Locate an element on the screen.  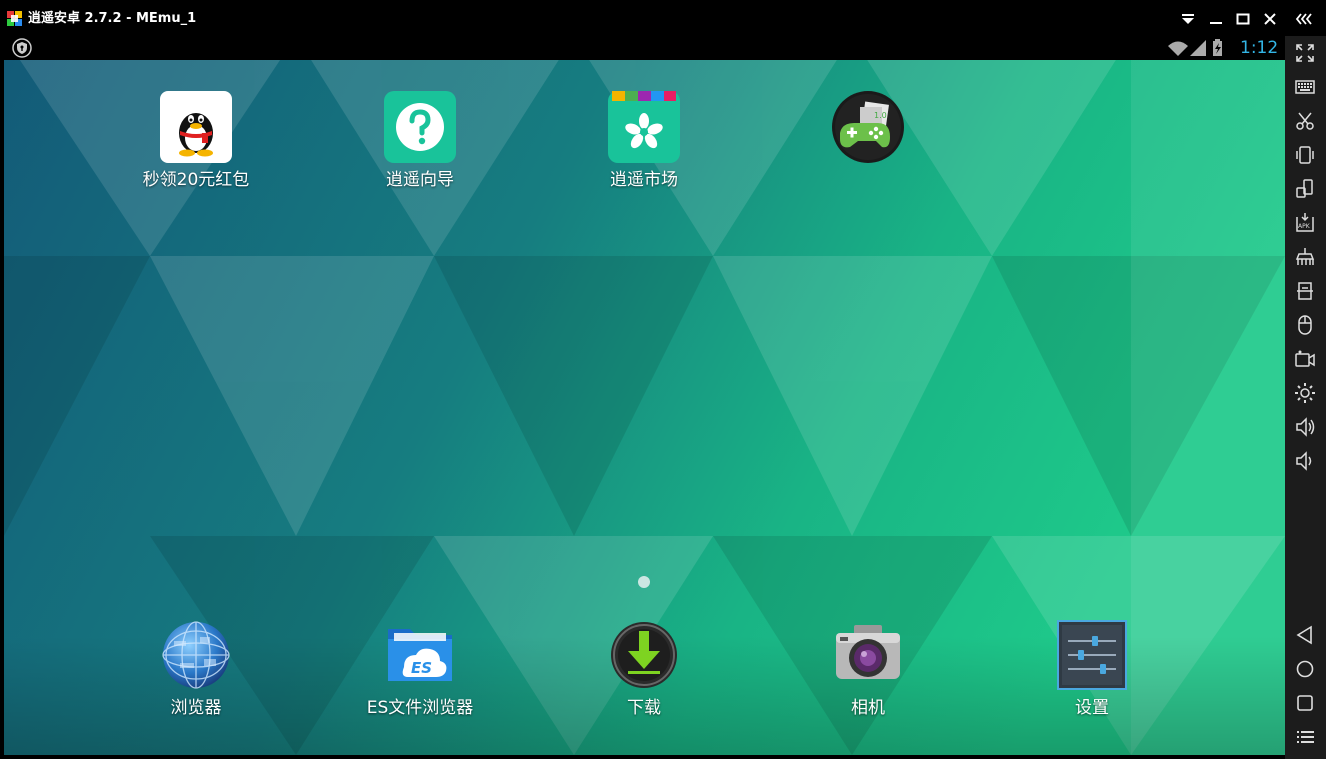
home-icon is located at coordinates (1305, 669).